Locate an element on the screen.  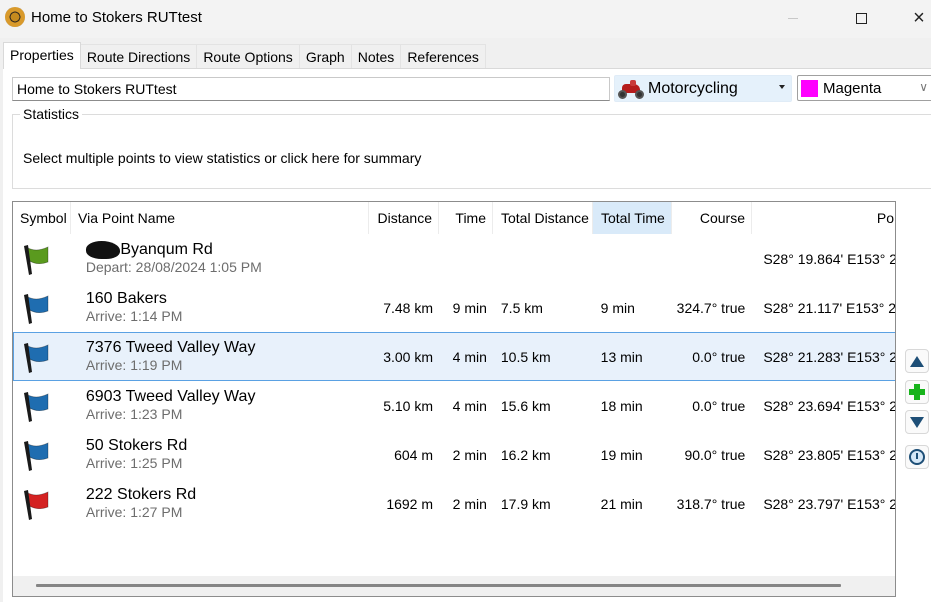
total-distance-cell: 15.6 km is located at coordinates (525, 405).